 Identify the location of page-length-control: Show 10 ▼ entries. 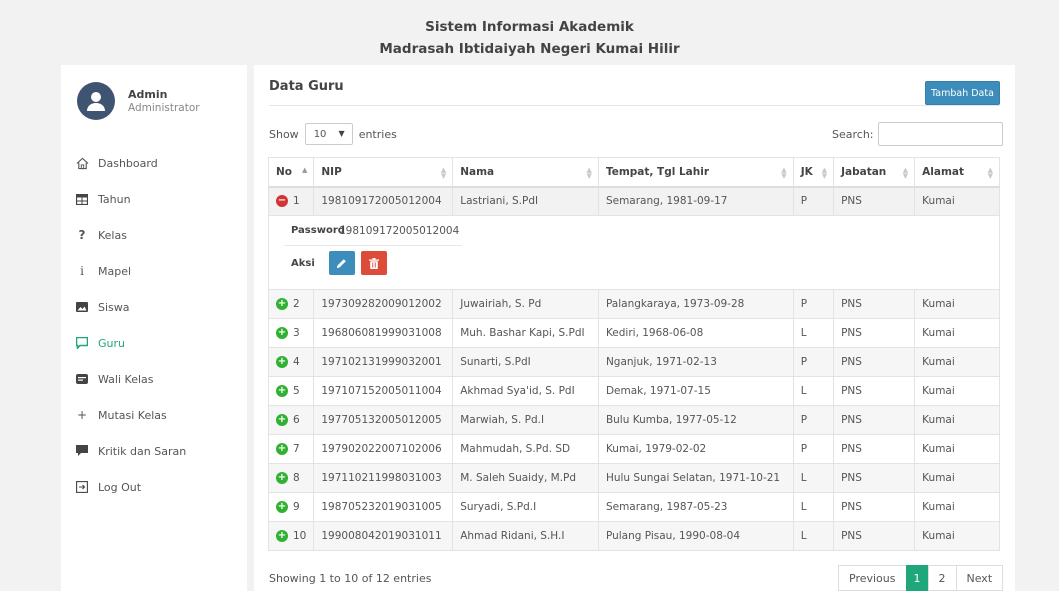
(333, 134).